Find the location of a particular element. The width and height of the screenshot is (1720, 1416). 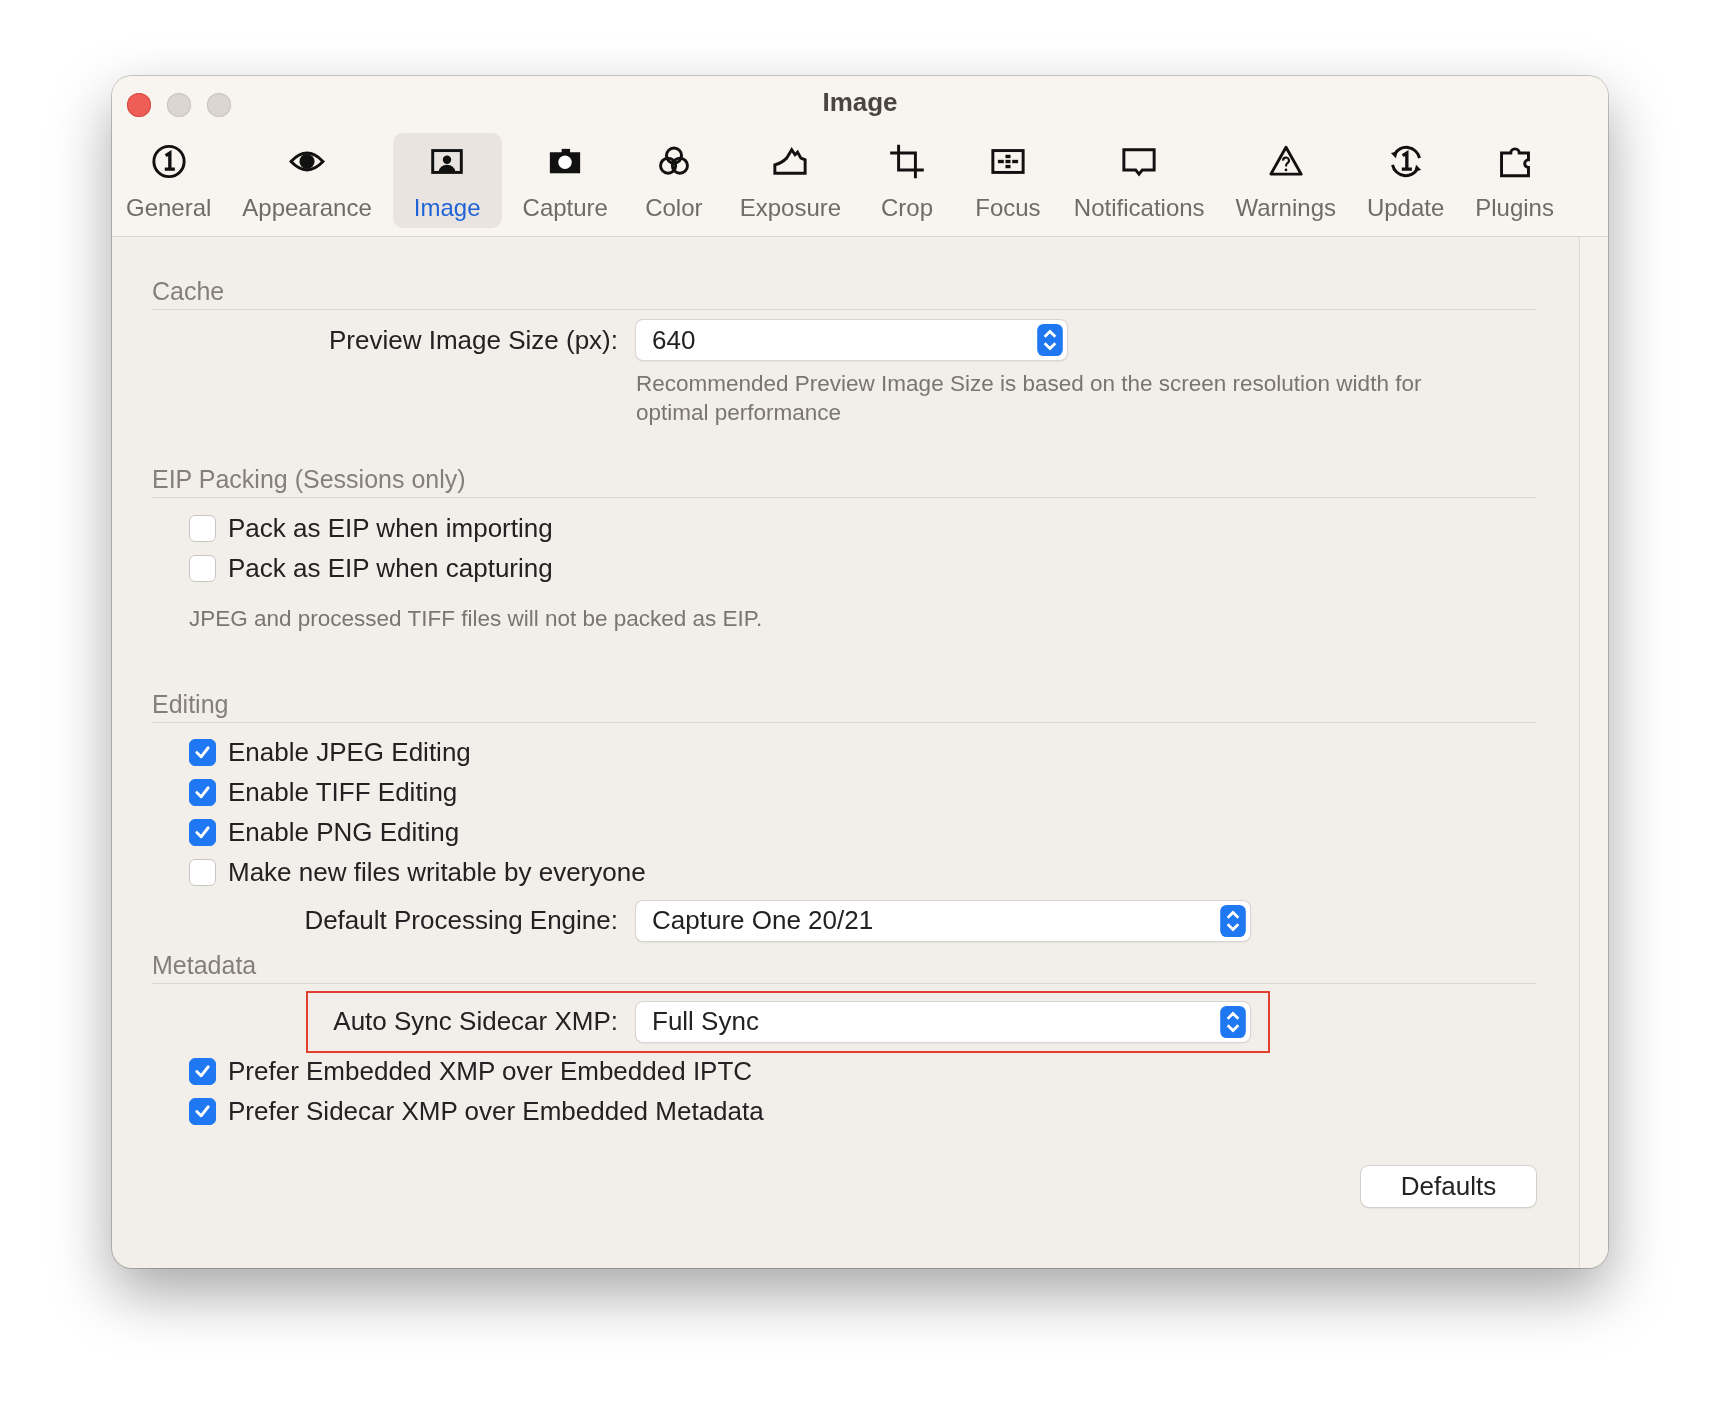

toolbar-tab: Color is located at coordinates (673, 180).